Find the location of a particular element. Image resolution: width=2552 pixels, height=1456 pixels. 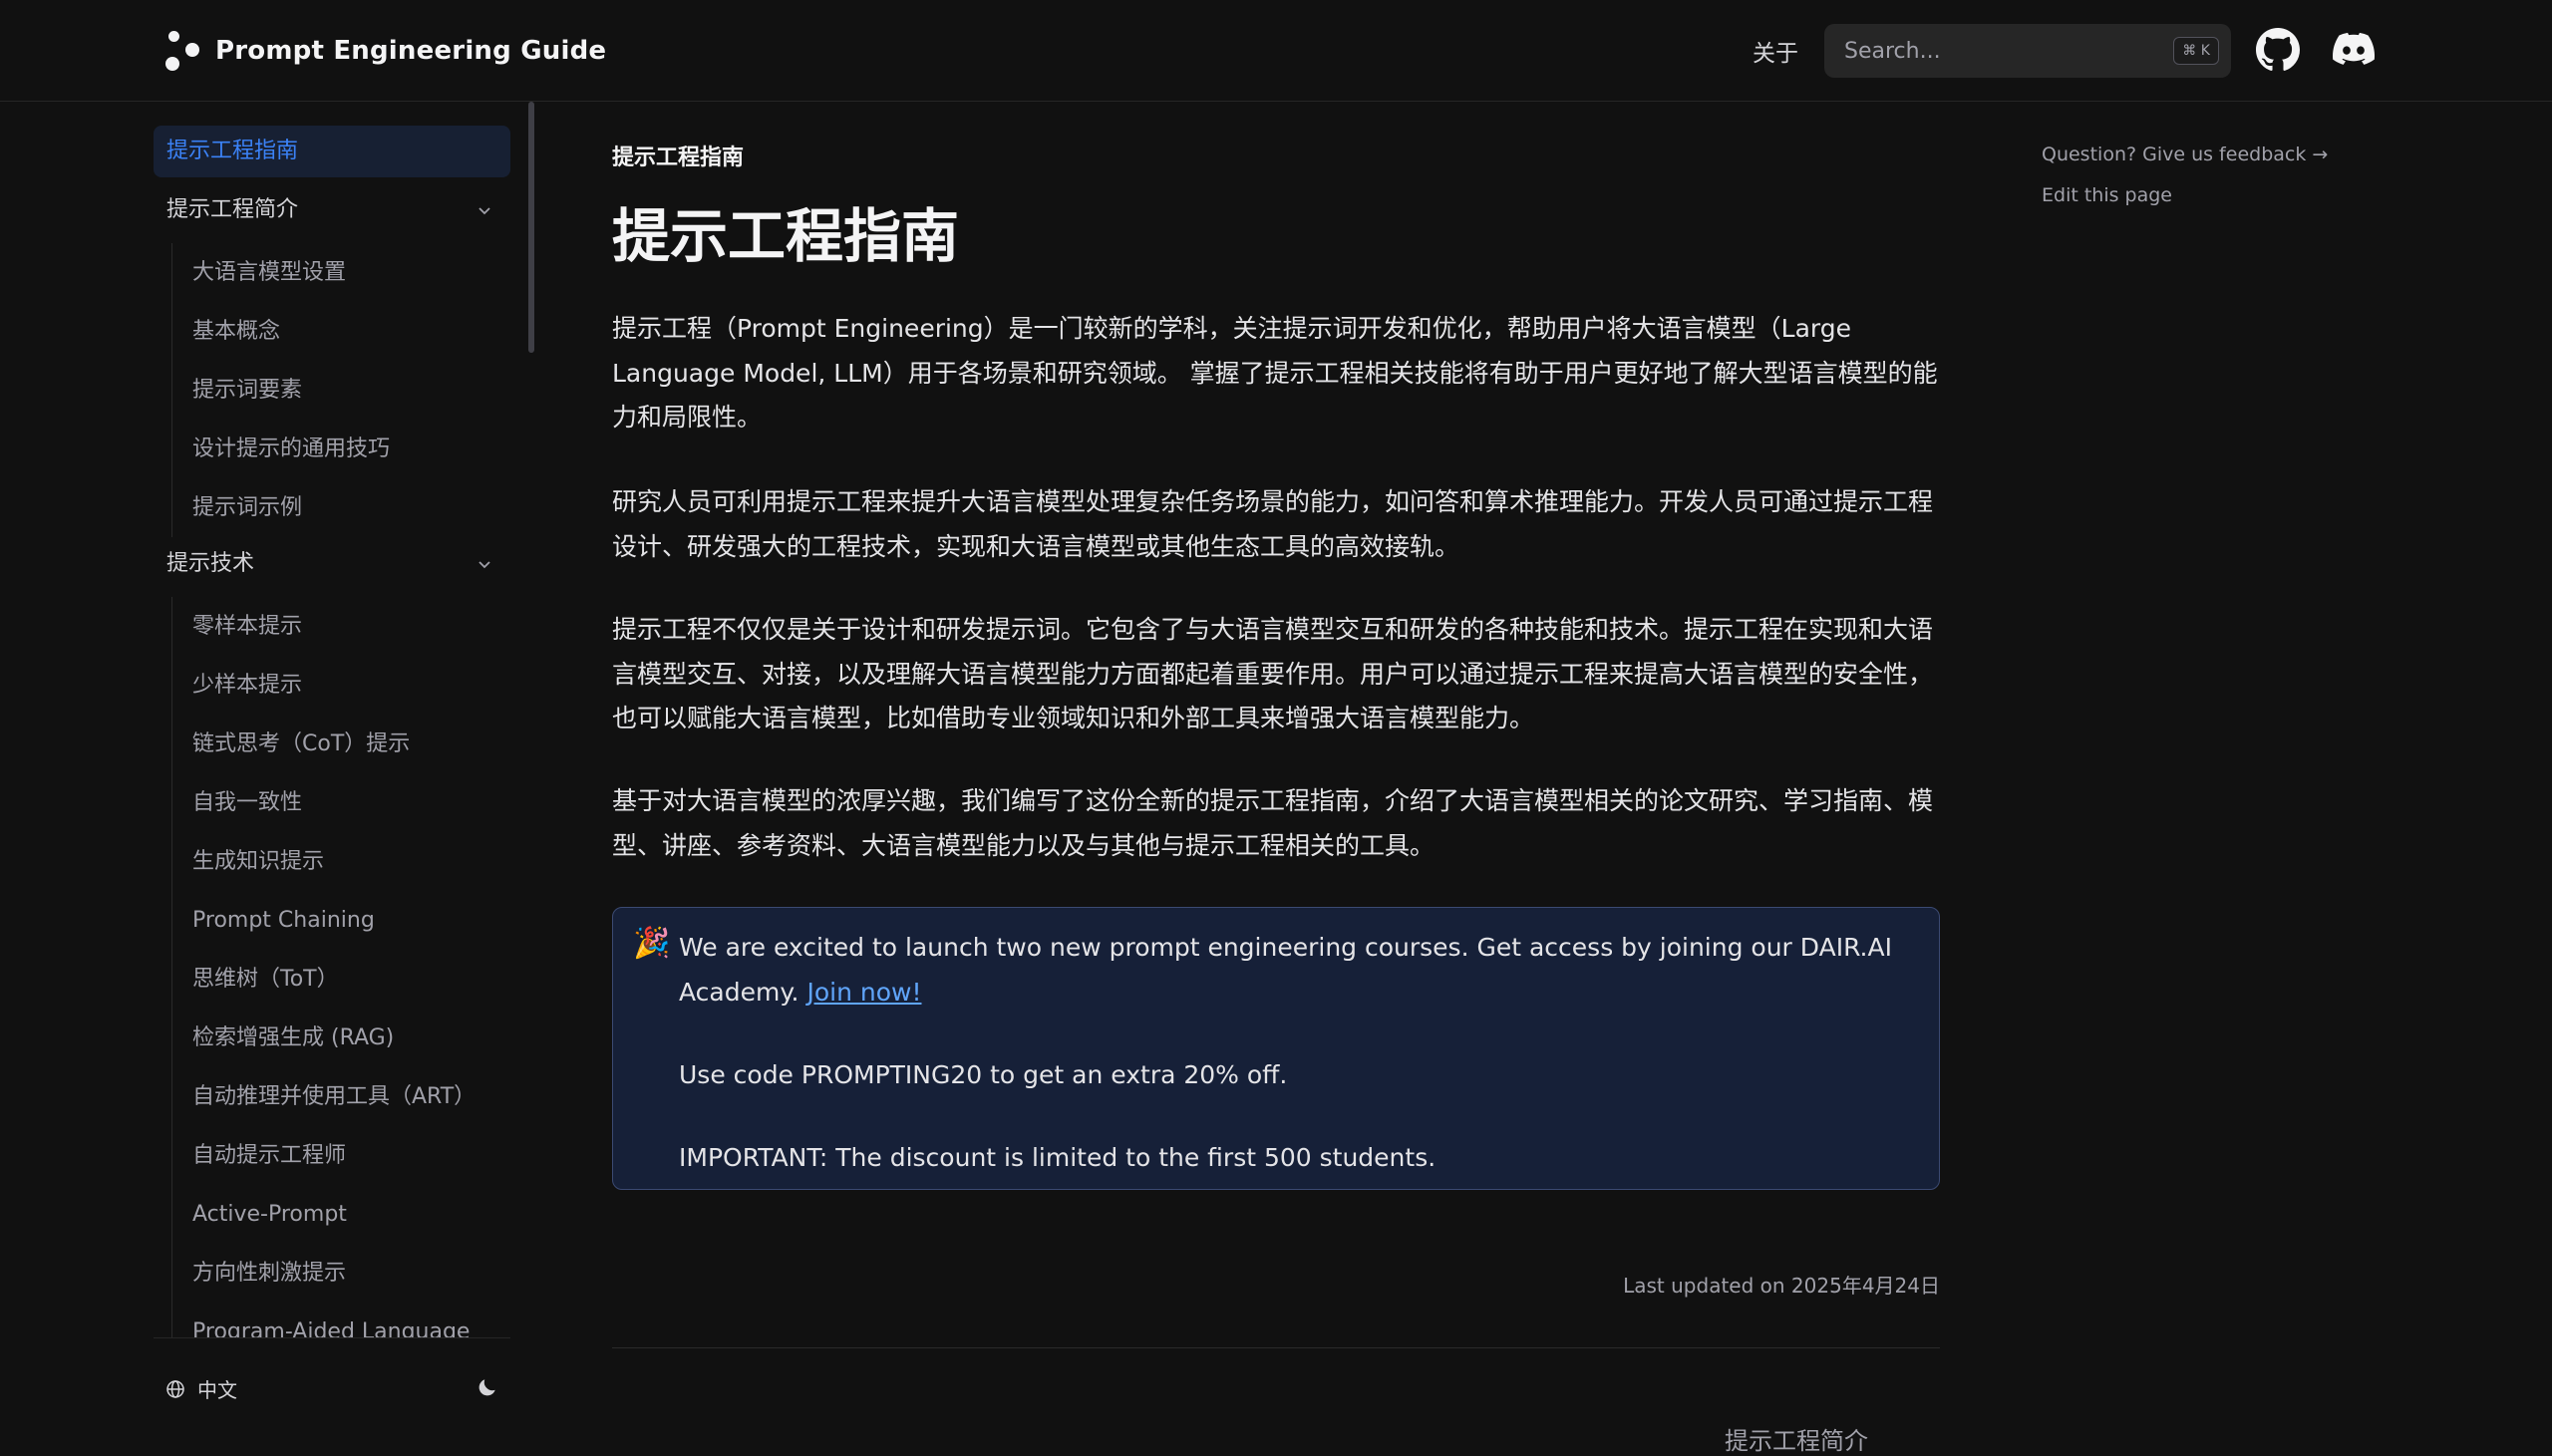

search-box: ⌘ K is located at coordinates (2027, 51).